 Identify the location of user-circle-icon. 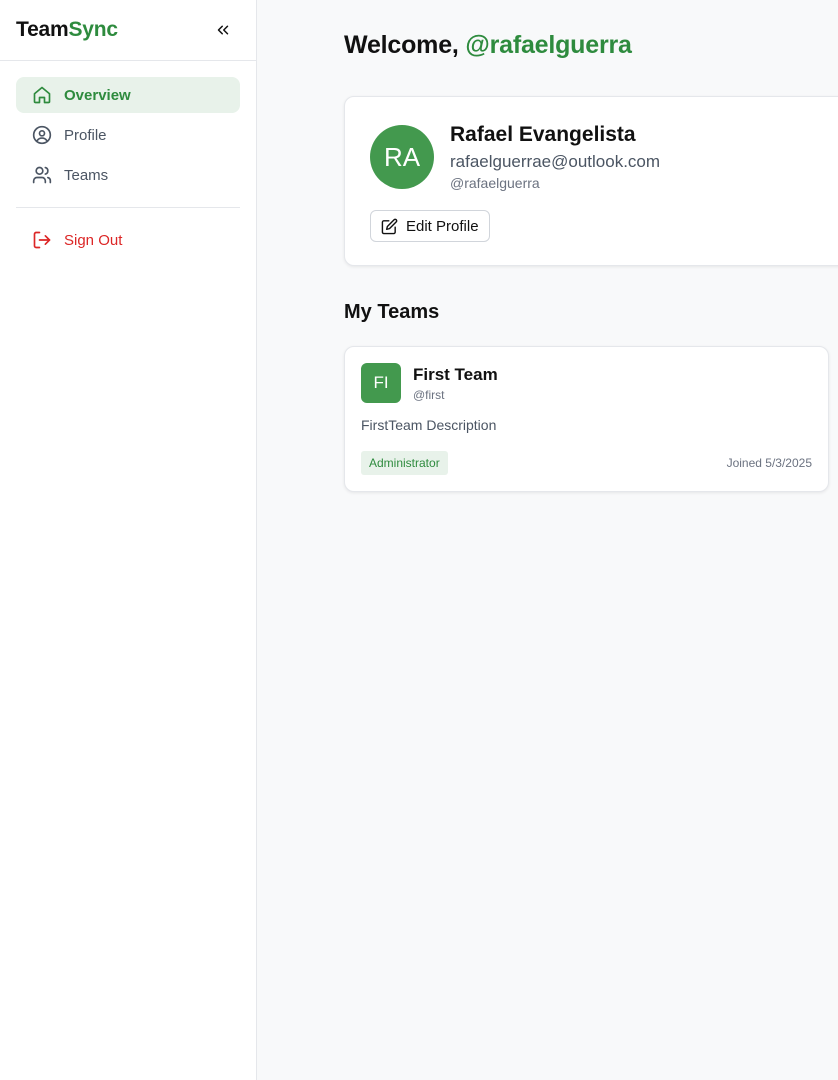
(42, 135).